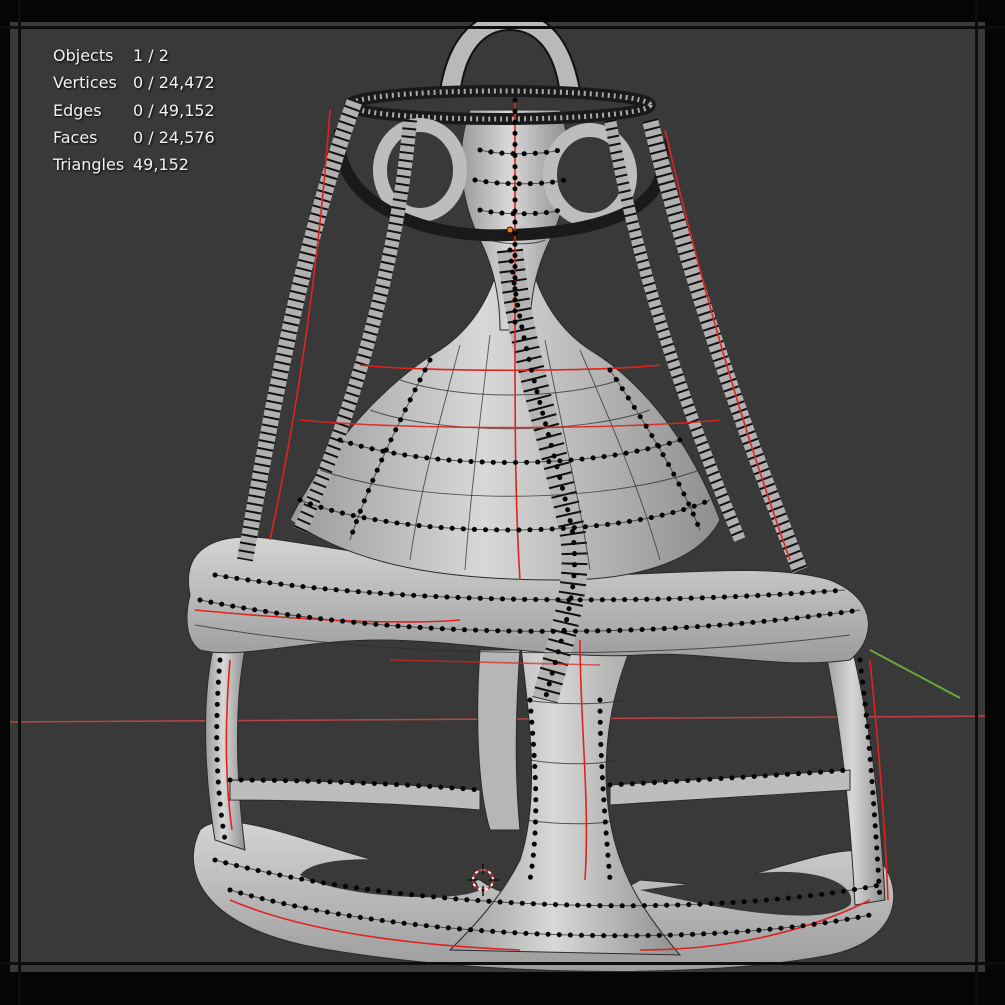 This screenshot has height=1005, width=1005. I want to click on stat-objects-value: 1 / 2, so click(151, 55).